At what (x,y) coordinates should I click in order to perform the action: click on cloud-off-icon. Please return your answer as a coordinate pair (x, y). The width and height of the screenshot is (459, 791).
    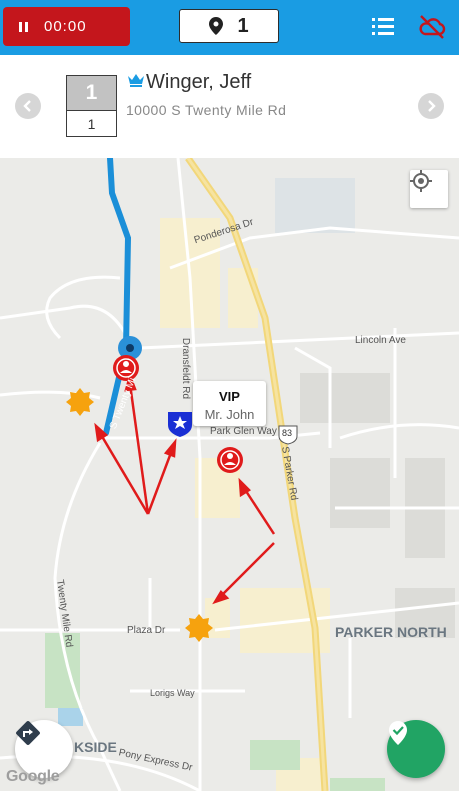
    Looking at the image, I should click on (432, 27).